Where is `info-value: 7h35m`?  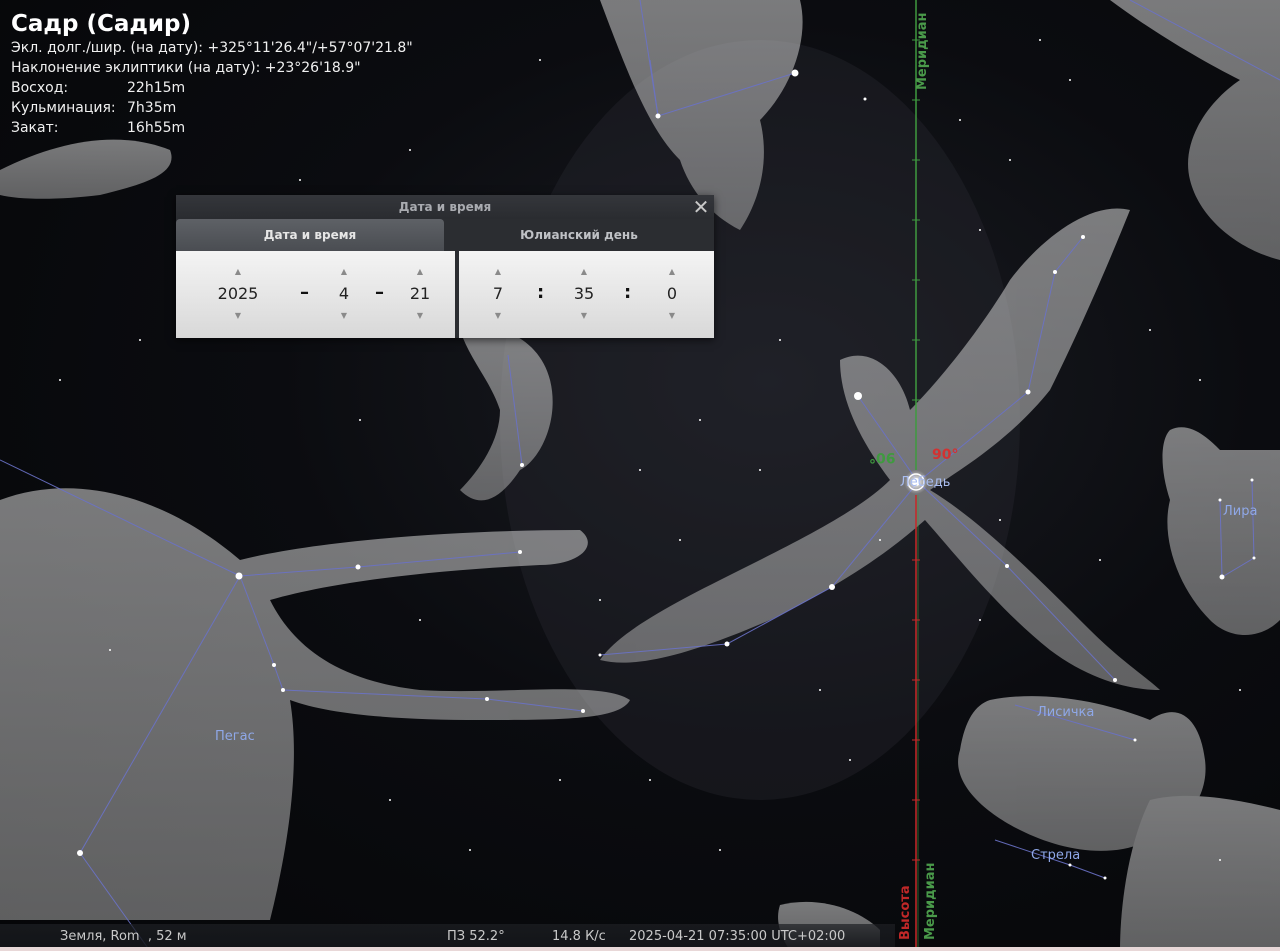
info-value: 7h35m is located at coordinates (152, 108).